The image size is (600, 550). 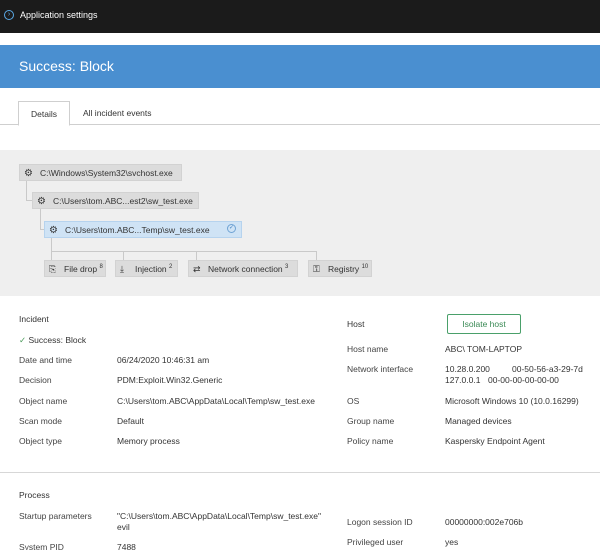 What do you see at coordinates (123, 201) in the screenshot?
I see `tree-node-label: C:\Users\tom.ABC...est2\sw_test.exe` at bounding box center [123, 201].